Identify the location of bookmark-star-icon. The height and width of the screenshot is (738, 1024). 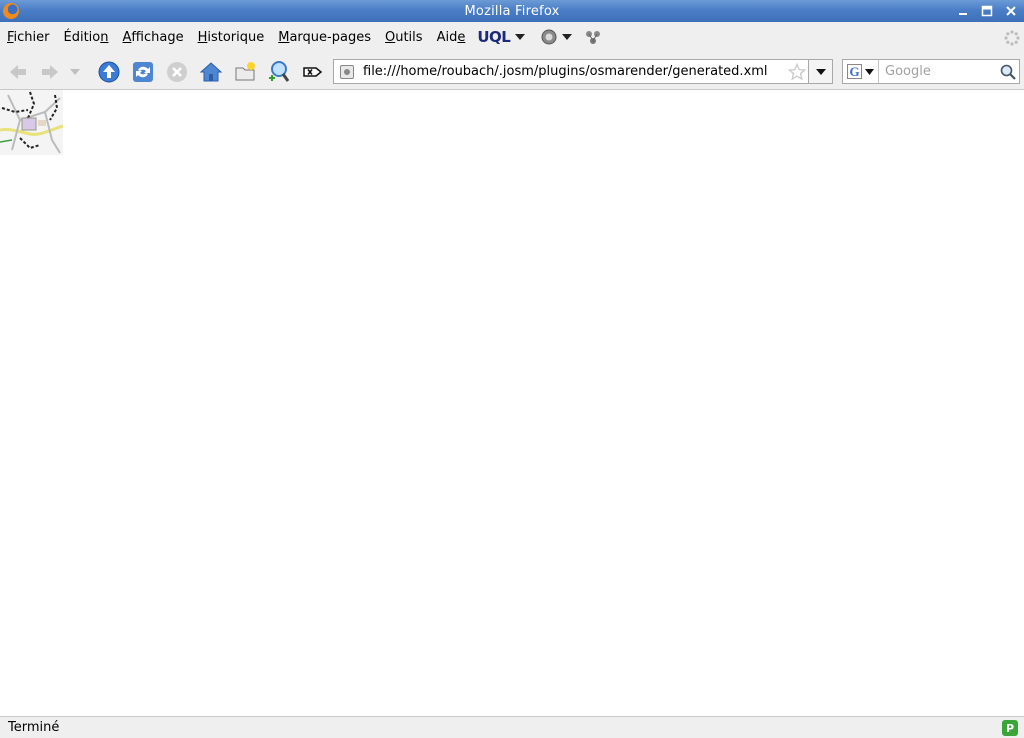
(797, 72).